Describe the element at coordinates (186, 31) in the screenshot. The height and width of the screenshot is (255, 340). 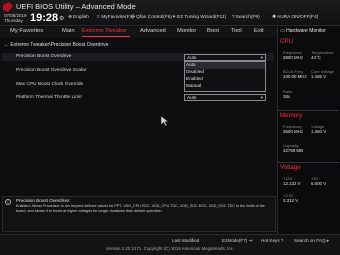
I see `tab-monitor: Monitor` at that location.